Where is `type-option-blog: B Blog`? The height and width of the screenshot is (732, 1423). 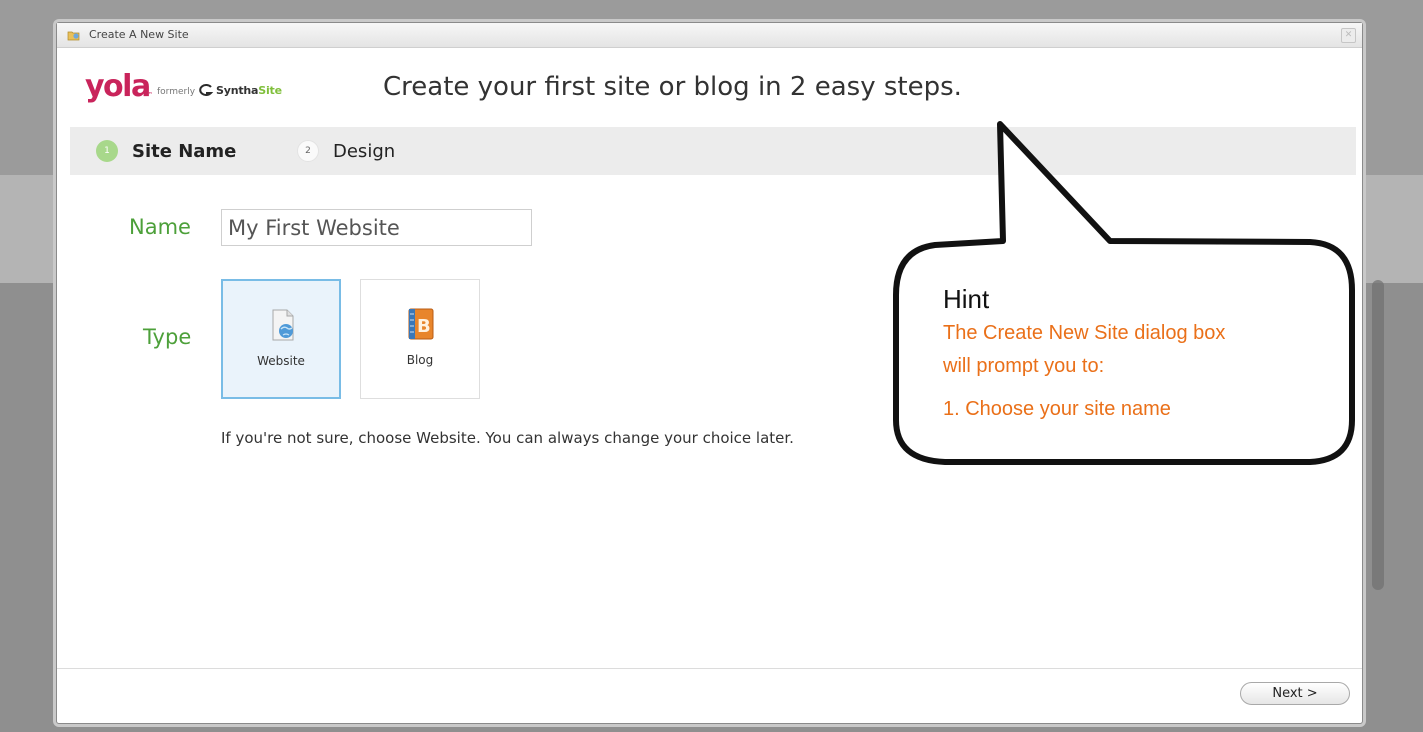 type-option-blog: B Blog is located at coordinates (420, 339).